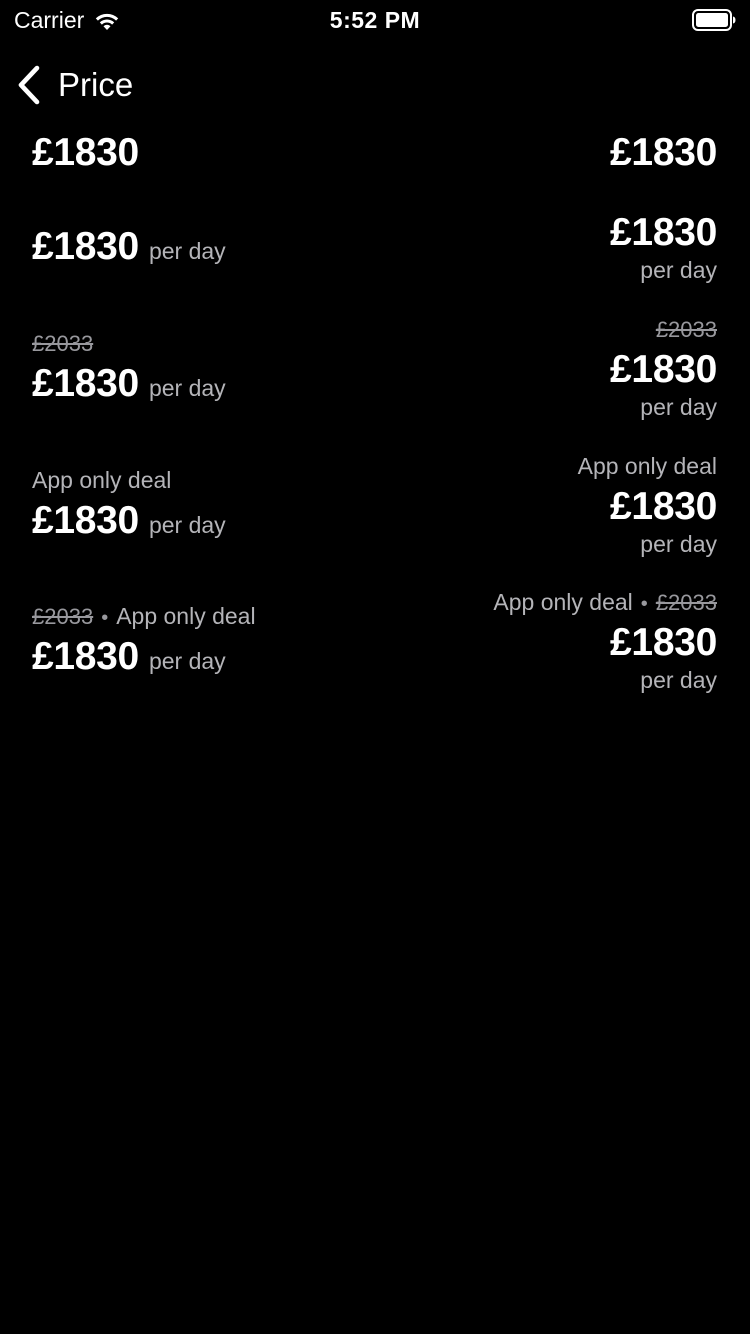  I want to click on price-cell-right-discount-app-deal: App only deal • £2033 £1830 per day, so click(605, 641).